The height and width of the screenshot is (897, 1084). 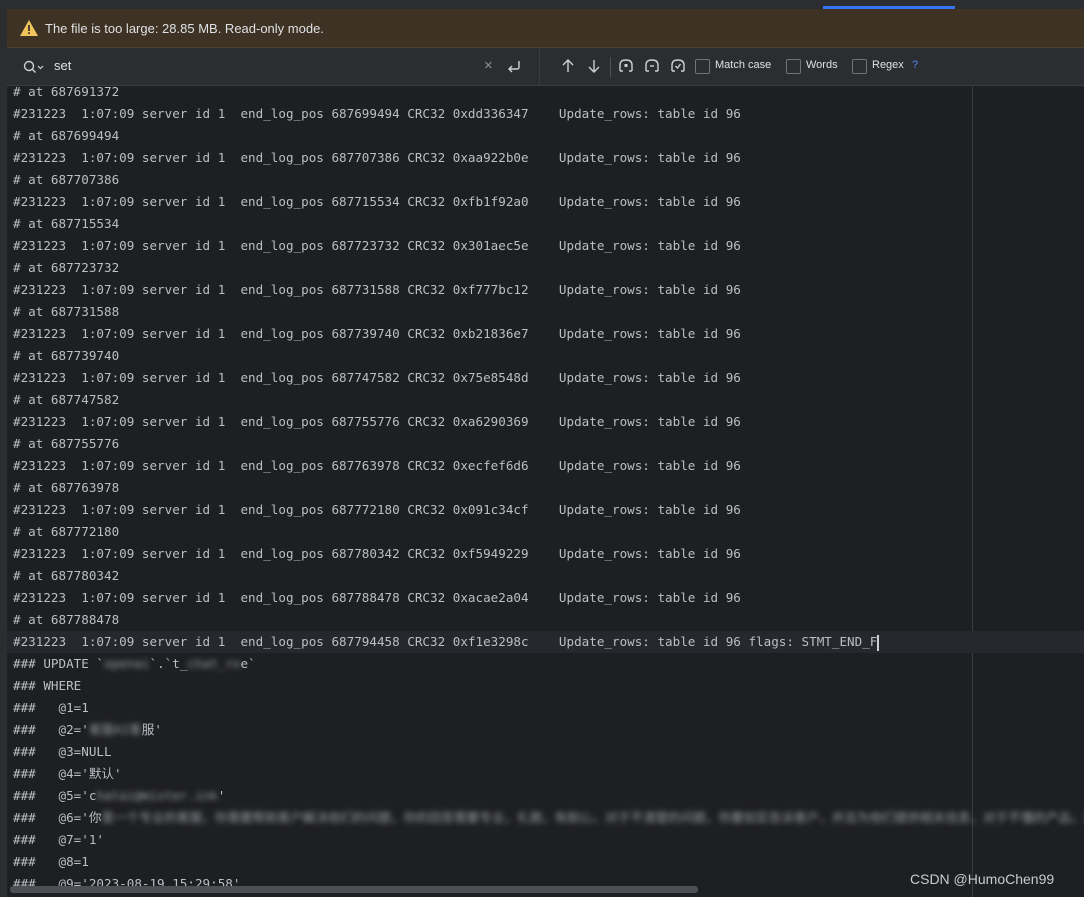 I want to click on redacted-text: hatai@mister.ink, so click(x=157, y=795).